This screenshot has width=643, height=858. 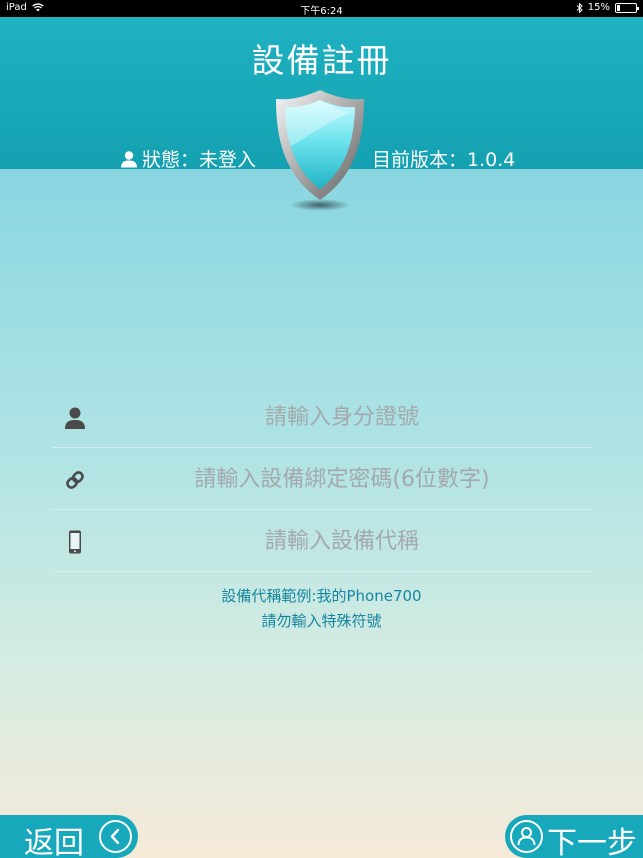 I want to click on next-button: 下一步, so click(x=574, y=836).